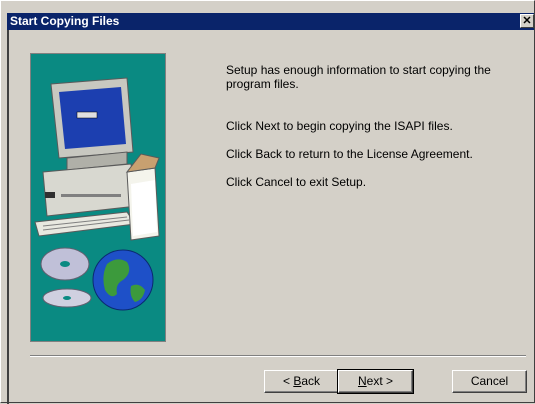 Image resolution: width=535 pixels, height=404 pixels. I want to click on window-title: Start Copying Files, so click(65, 21).